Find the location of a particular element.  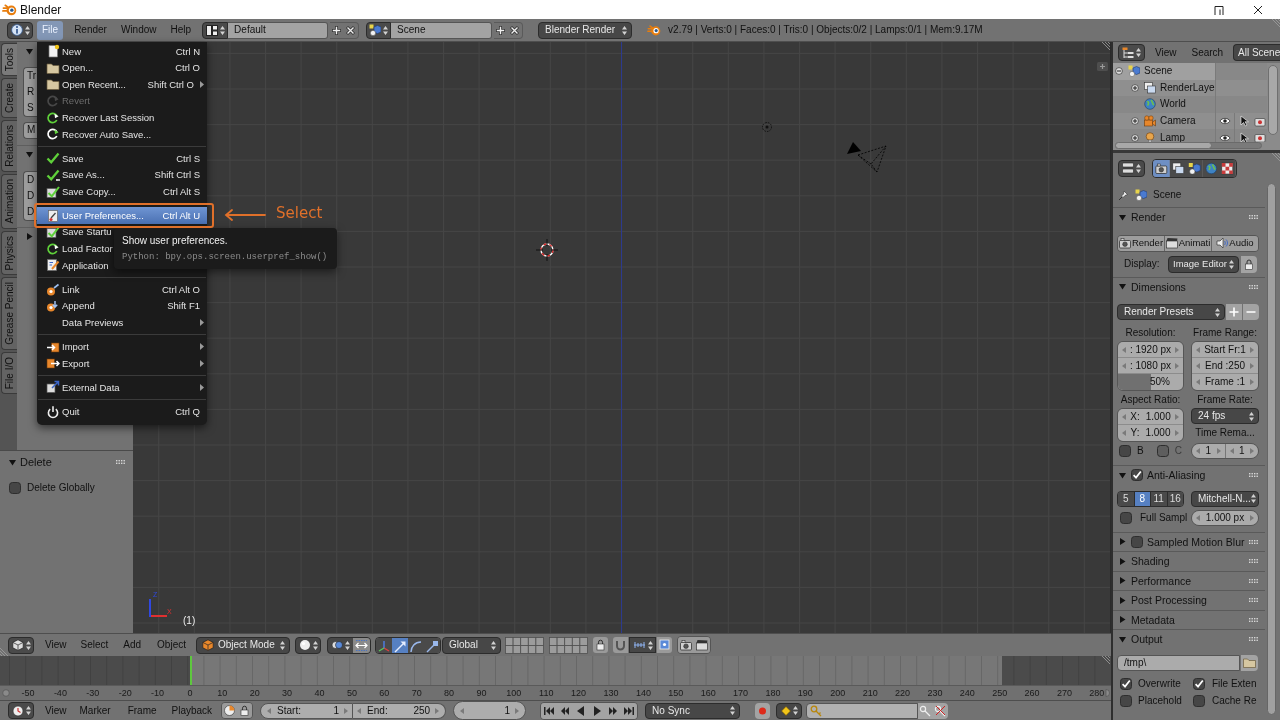

menu-item: Save Copy... Ctrl Alt S is located at coordinates (122, 191).